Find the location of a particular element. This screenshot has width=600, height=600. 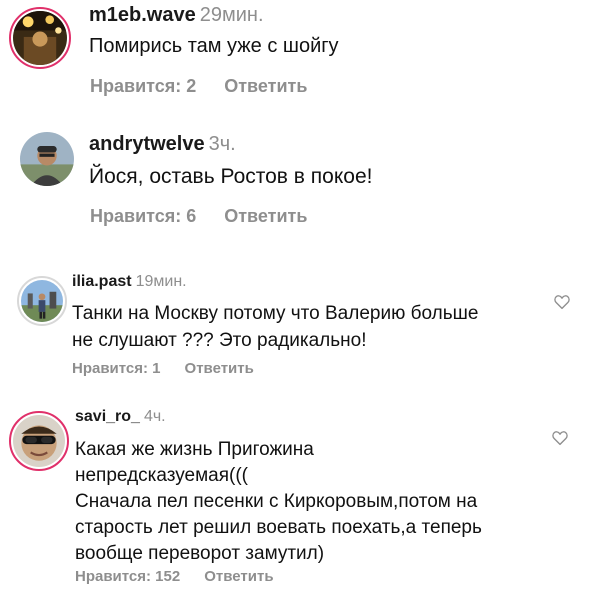

comment-text: Йося, оставь Ростов в покое! is located at coordinates (230, 177).